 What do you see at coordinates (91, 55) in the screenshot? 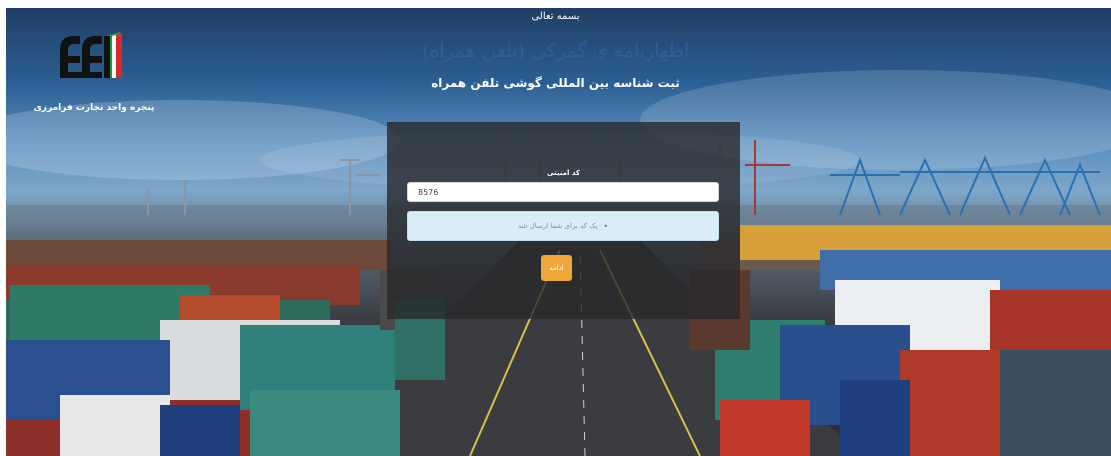
I see `customs-logo-icon` at bounding box center [91, 55].